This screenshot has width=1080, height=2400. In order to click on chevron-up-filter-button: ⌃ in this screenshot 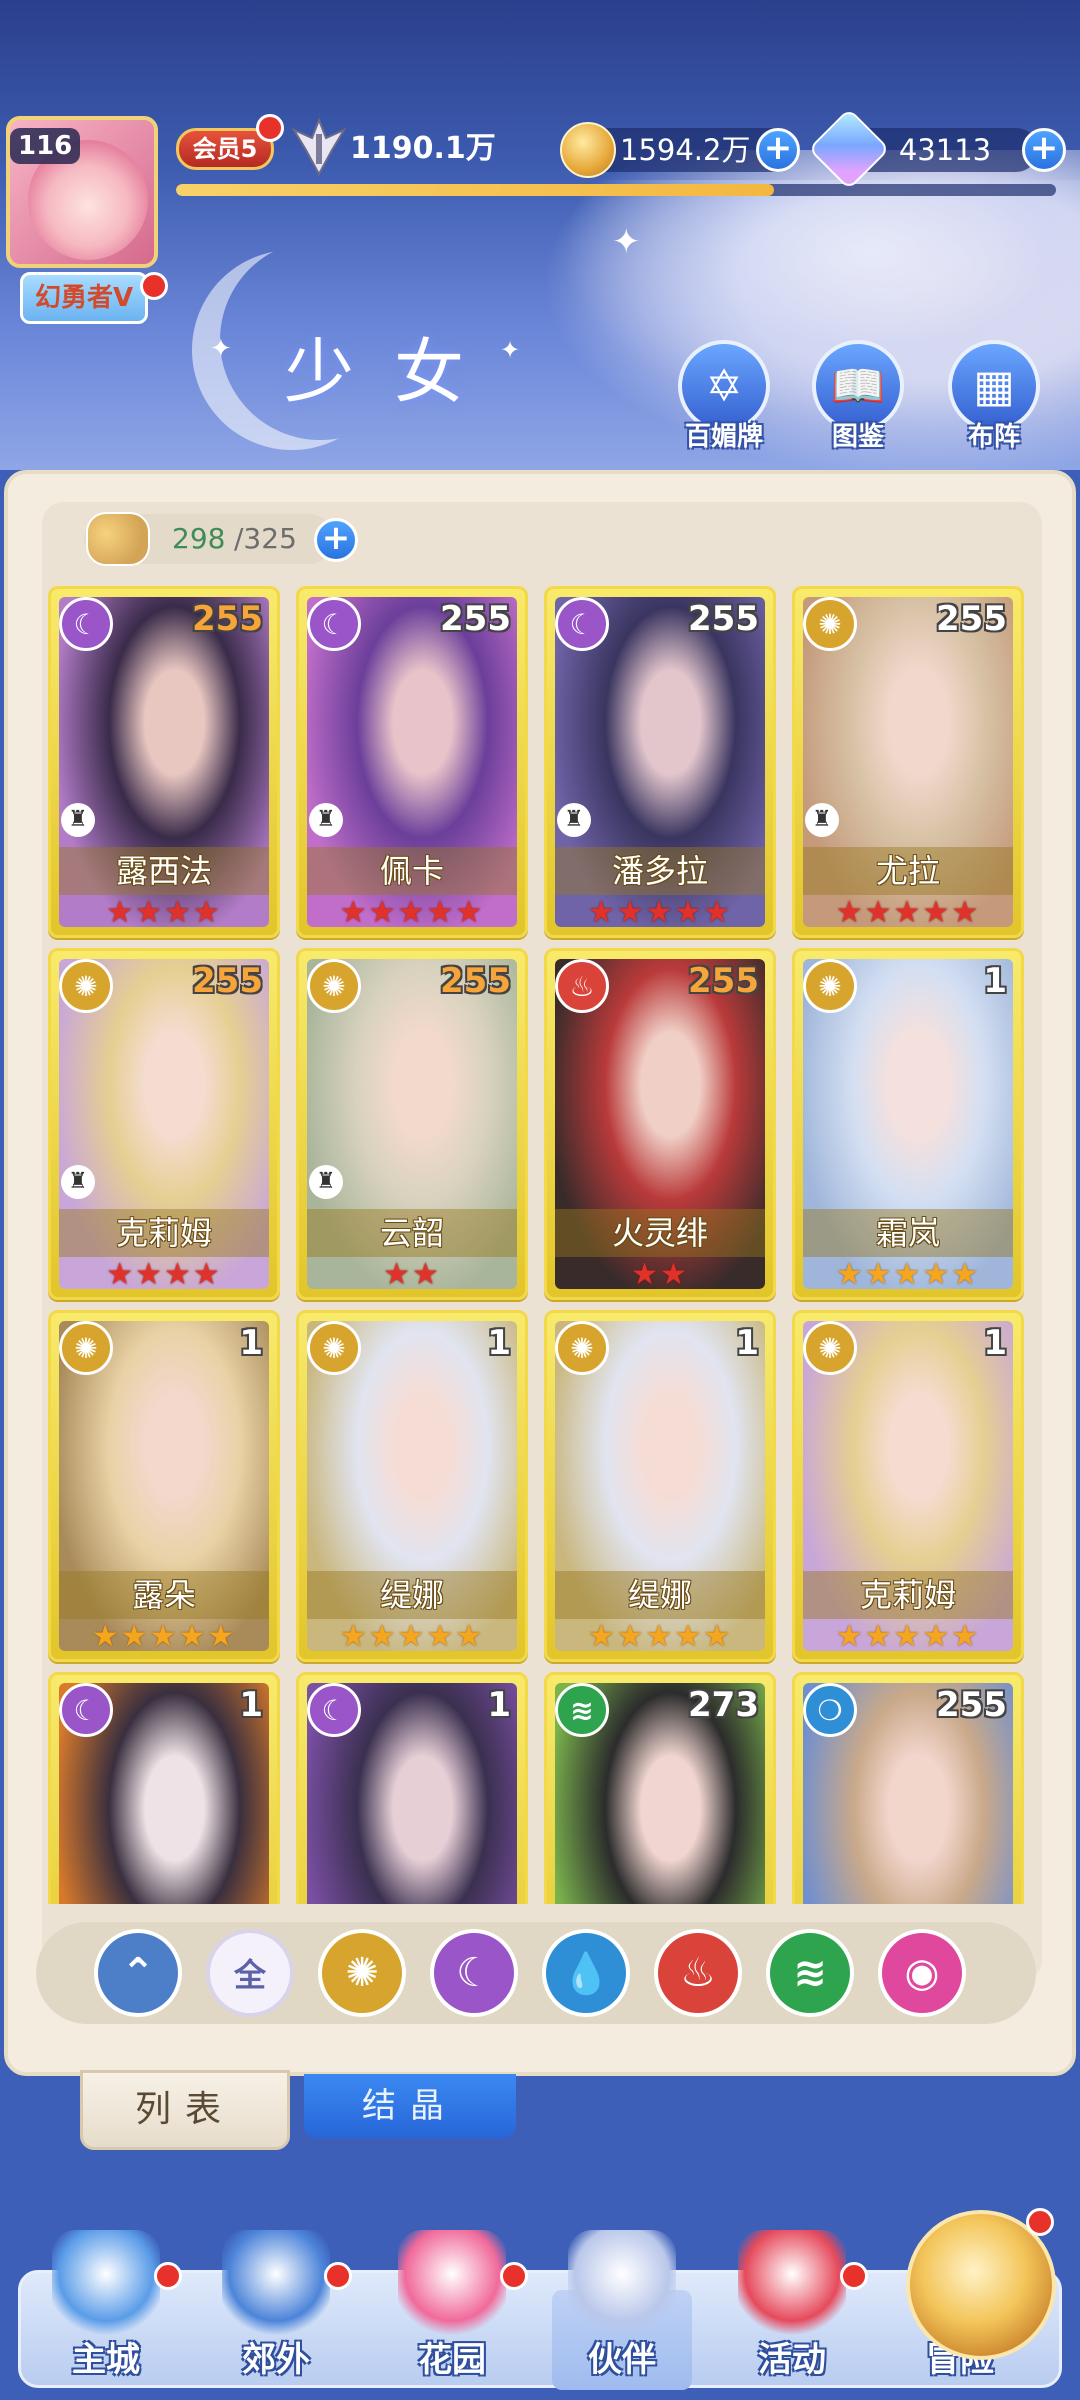, I will do `click(138, 1973)`.